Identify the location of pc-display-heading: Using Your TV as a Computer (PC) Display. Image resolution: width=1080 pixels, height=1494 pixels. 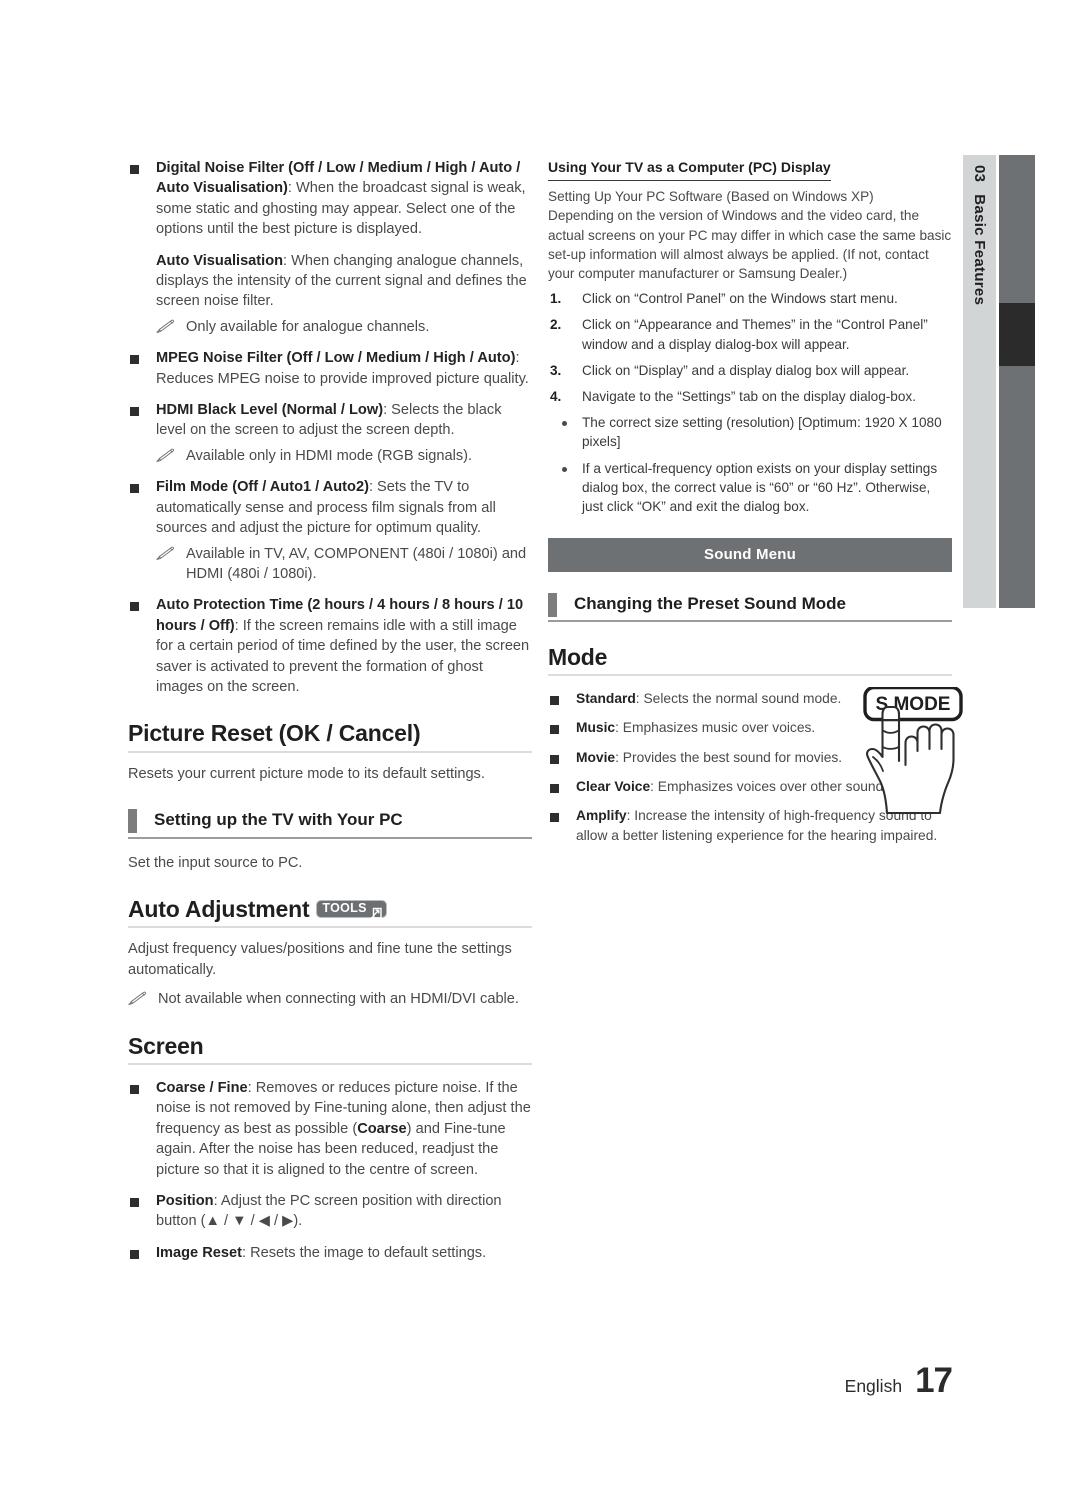
(689, 170).